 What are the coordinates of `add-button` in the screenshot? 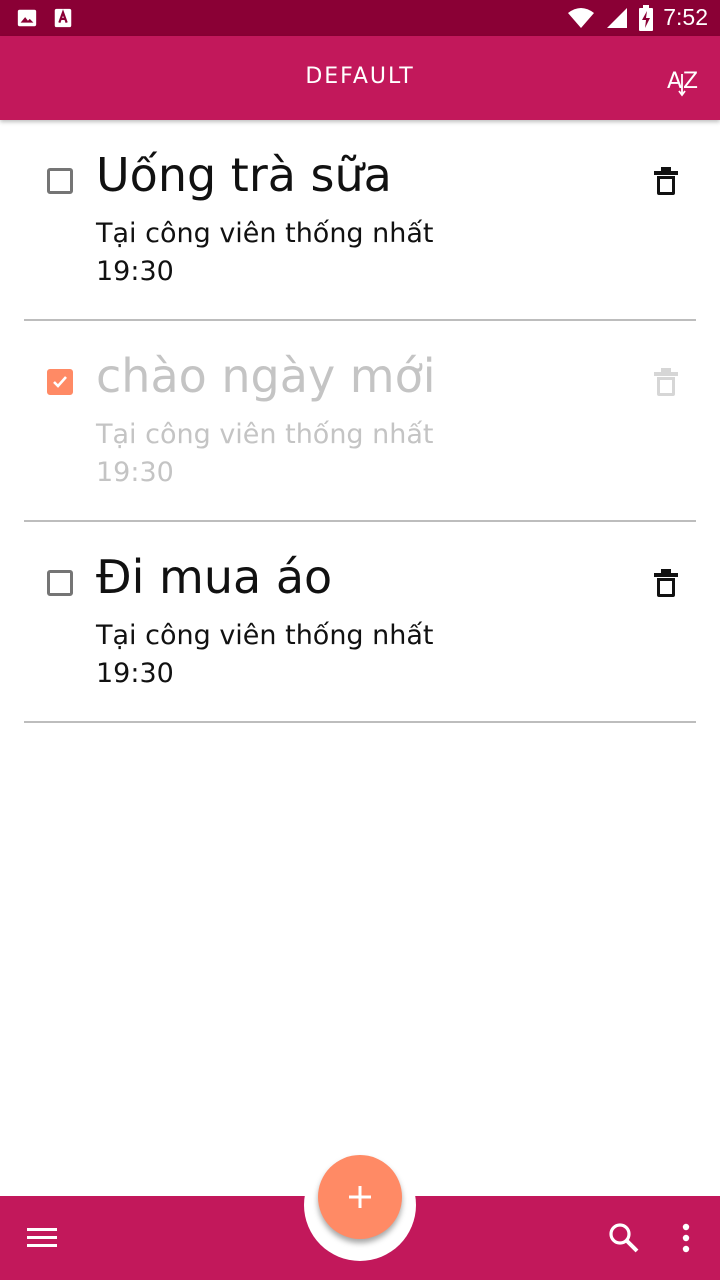 It's located at (360, 1197).